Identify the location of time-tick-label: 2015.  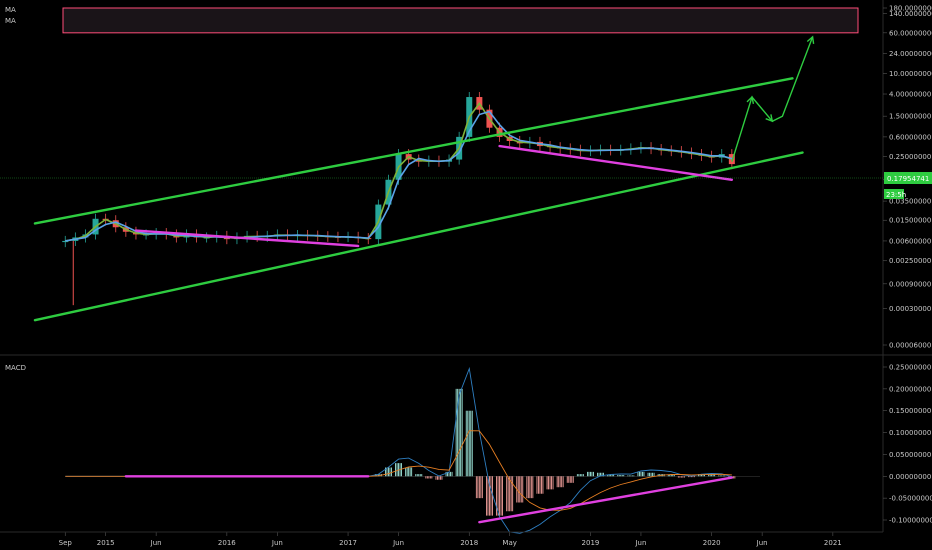
(106, 543).